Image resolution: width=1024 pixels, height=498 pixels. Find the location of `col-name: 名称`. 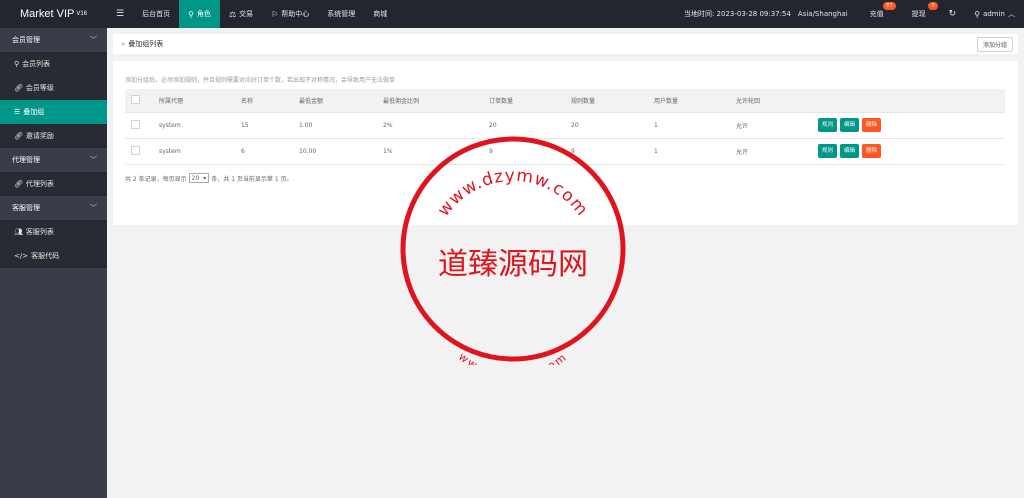

col-name: 名称 is located at coordinates (264, 101).